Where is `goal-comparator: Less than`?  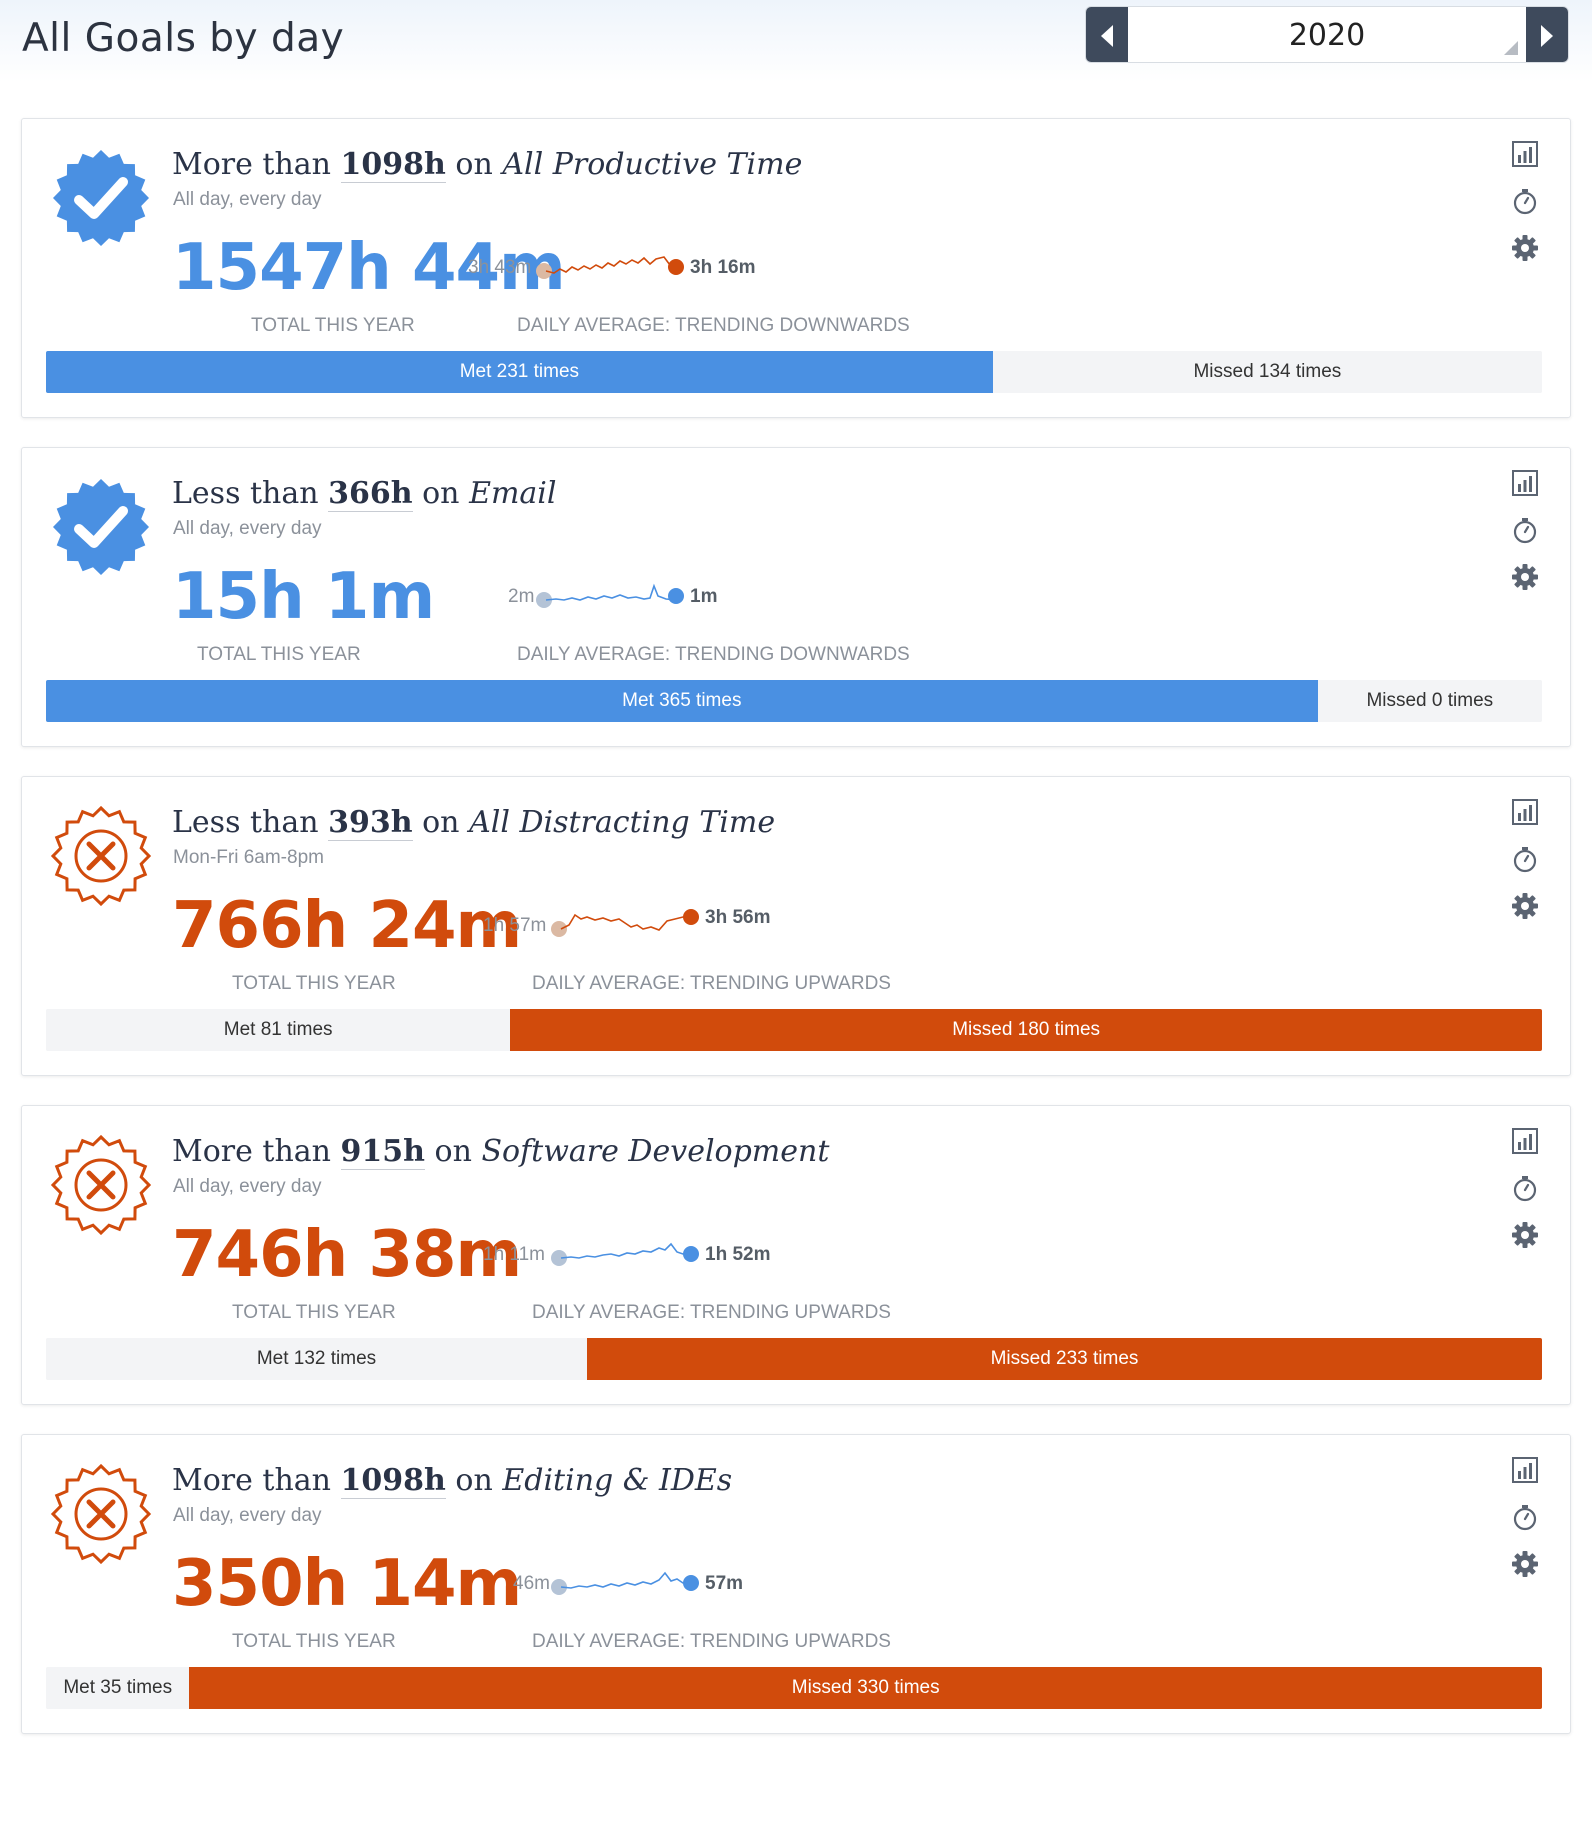
goal-comparator: Less than is located at coordinates (245, 493).